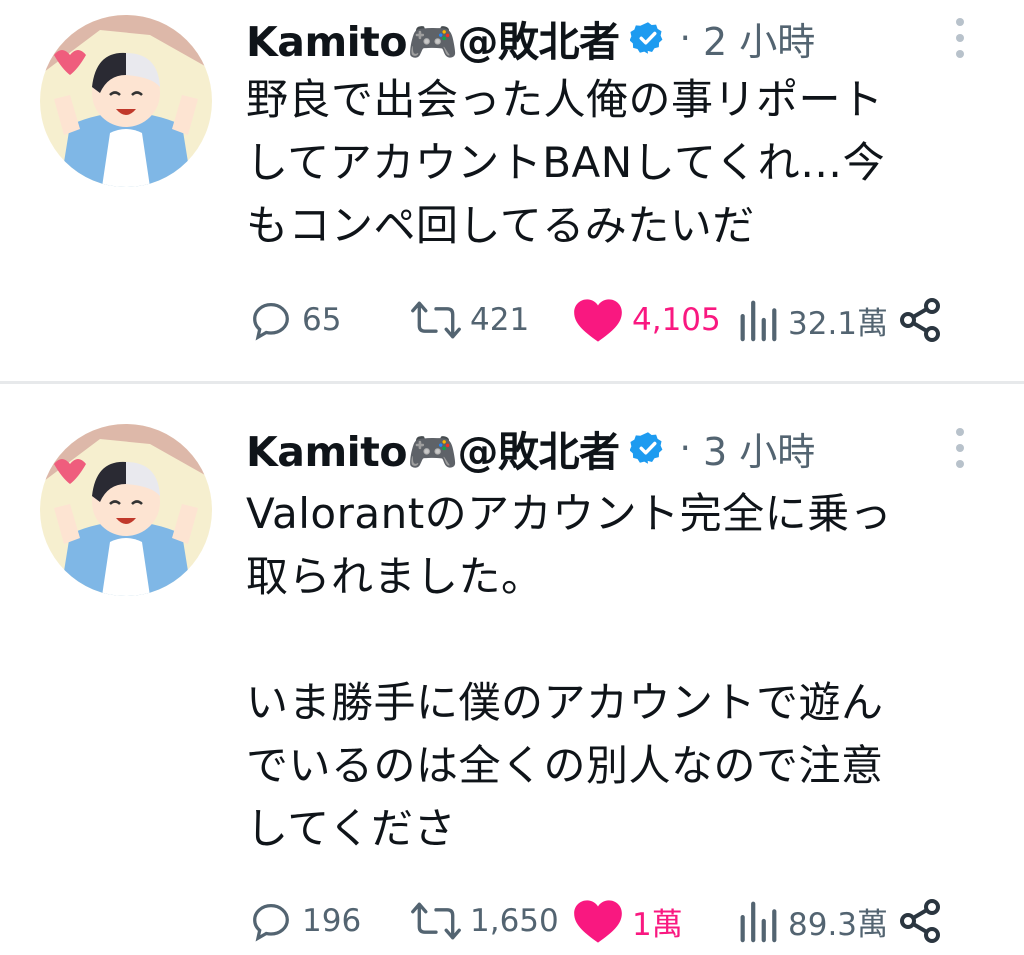 This screenshot has width=1024, height=955. I want to click on timestamp: 3 小時, so click(759, 448).